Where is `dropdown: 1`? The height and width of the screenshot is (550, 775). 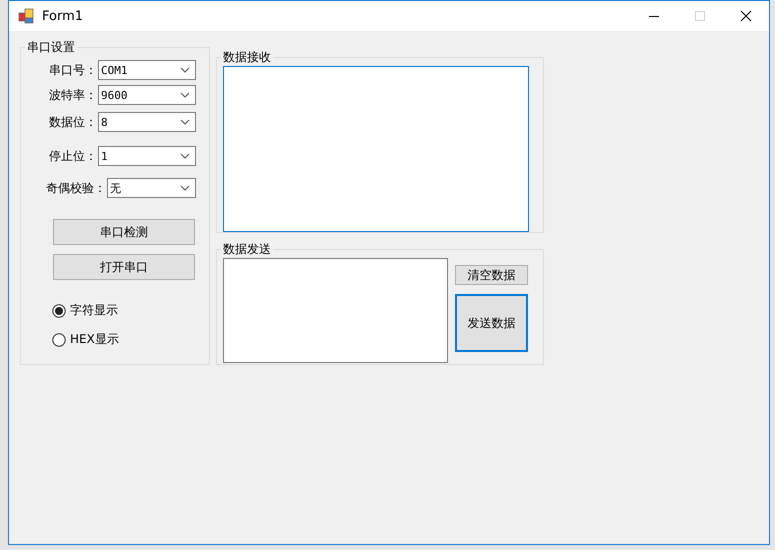 dropdown: 1 is located at coordinates (147, 156).